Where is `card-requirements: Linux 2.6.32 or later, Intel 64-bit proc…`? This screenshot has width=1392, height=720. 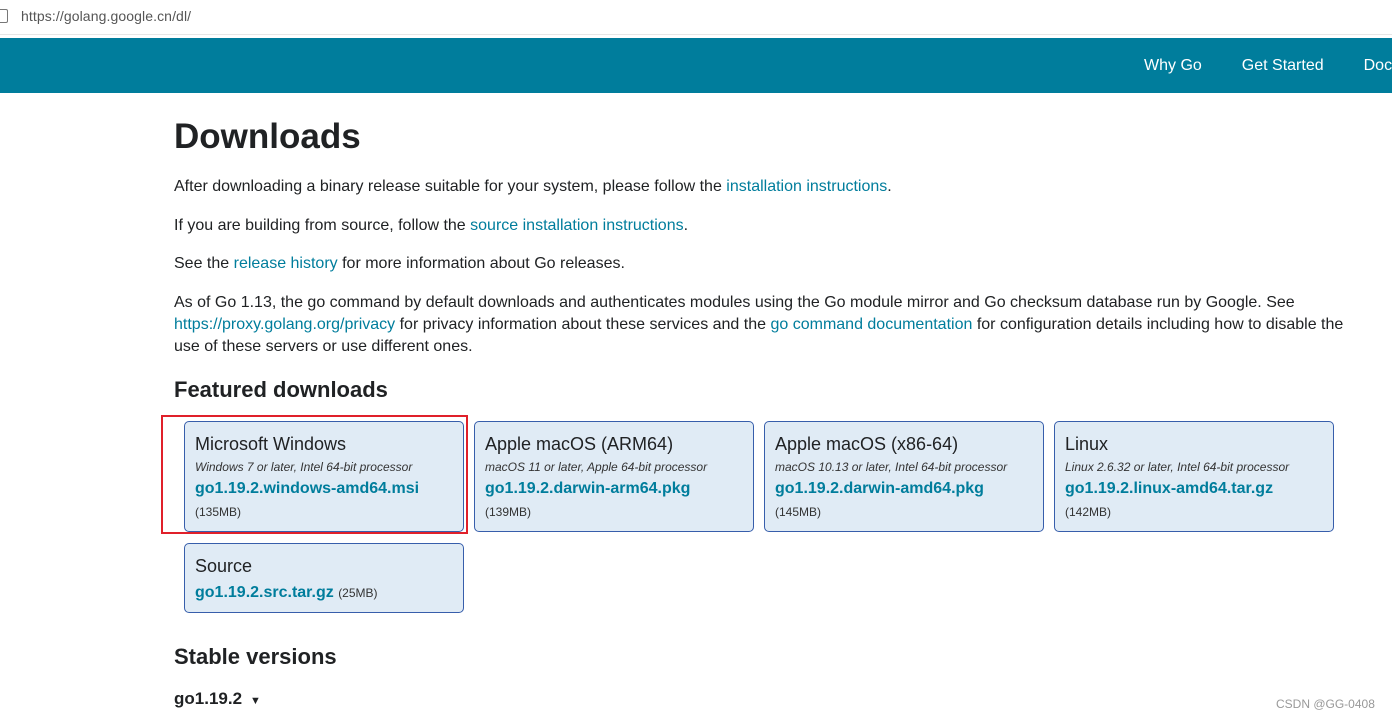 card-requirements: Linux 2.6.32 or later, Intel 64-bit proc… is located at coordinates (1177, 467).